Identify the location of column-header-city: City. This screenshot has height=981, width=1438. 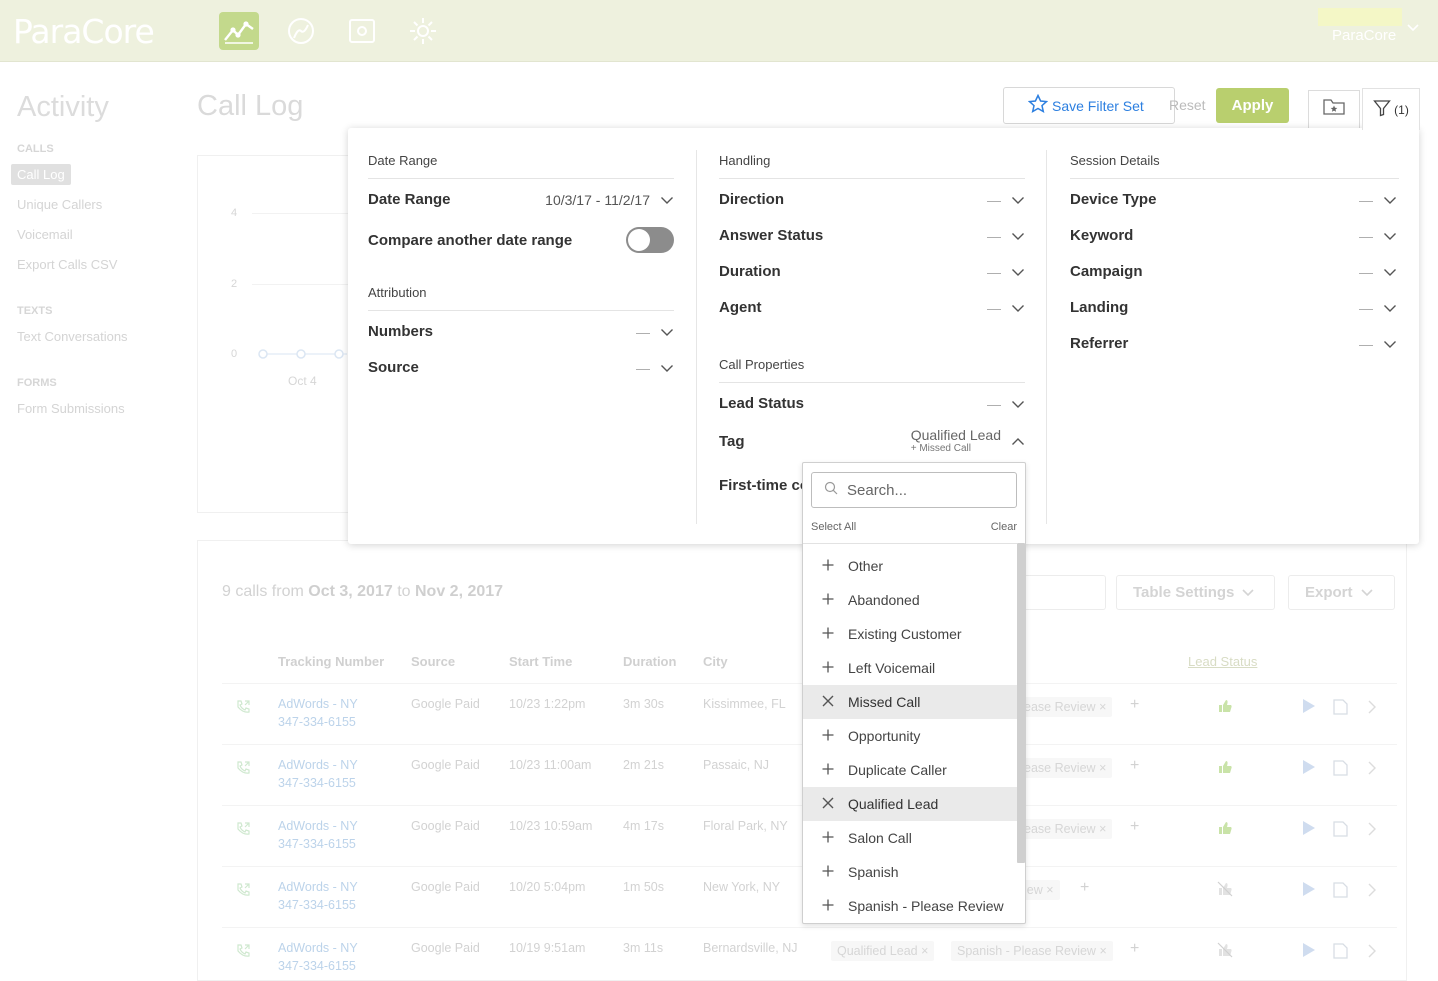
(715, 661).